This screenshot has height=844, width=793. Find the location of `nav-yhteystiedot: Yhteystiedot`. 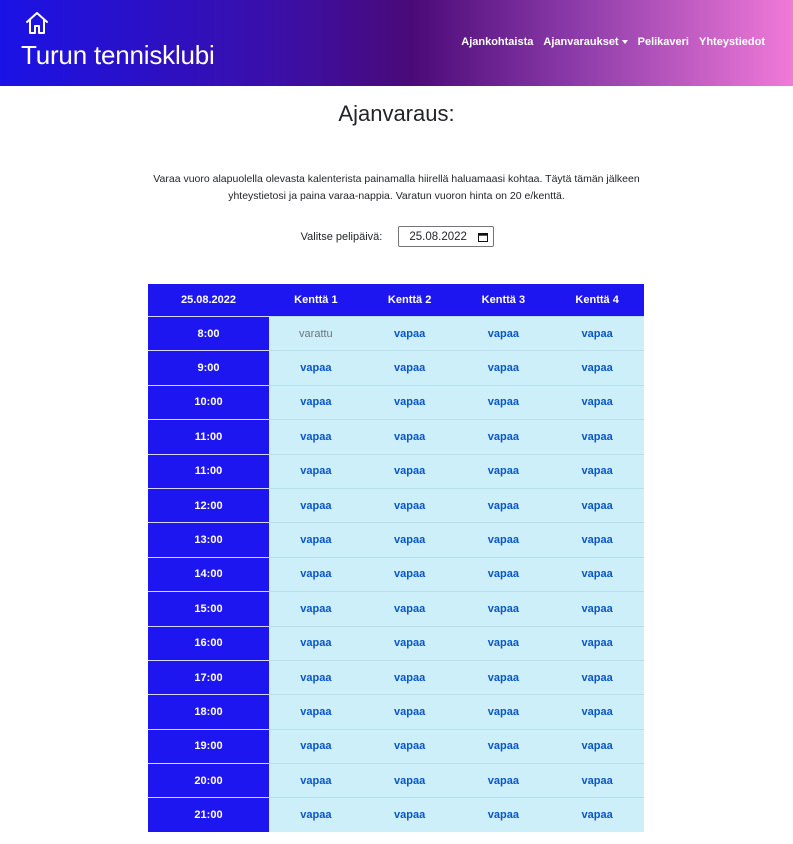

nav-yhteystiedot: Yhteystiedot is located at coordinates (732, 42).